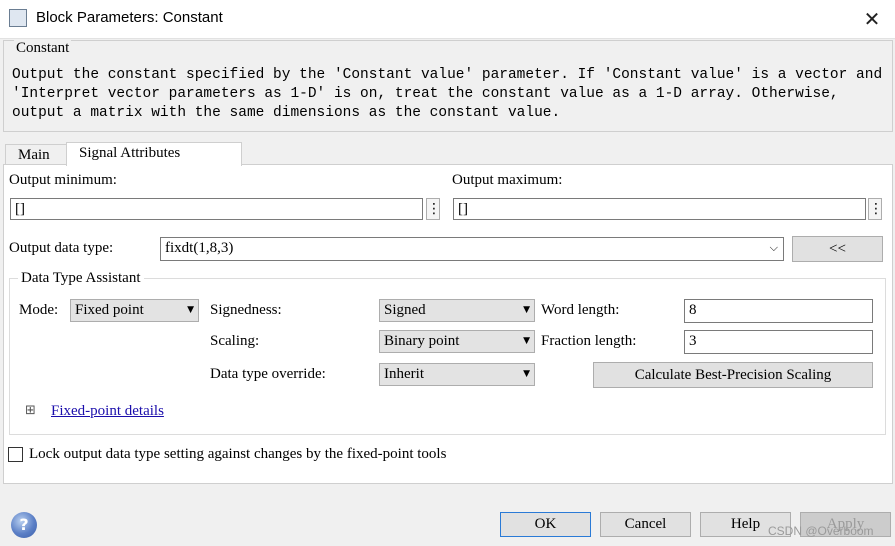 This screenshot has width=895, height=546. Describe the element at coordinates (404, 374) in the screenshot. I see `data-type-override-value: Inherit` at that location.